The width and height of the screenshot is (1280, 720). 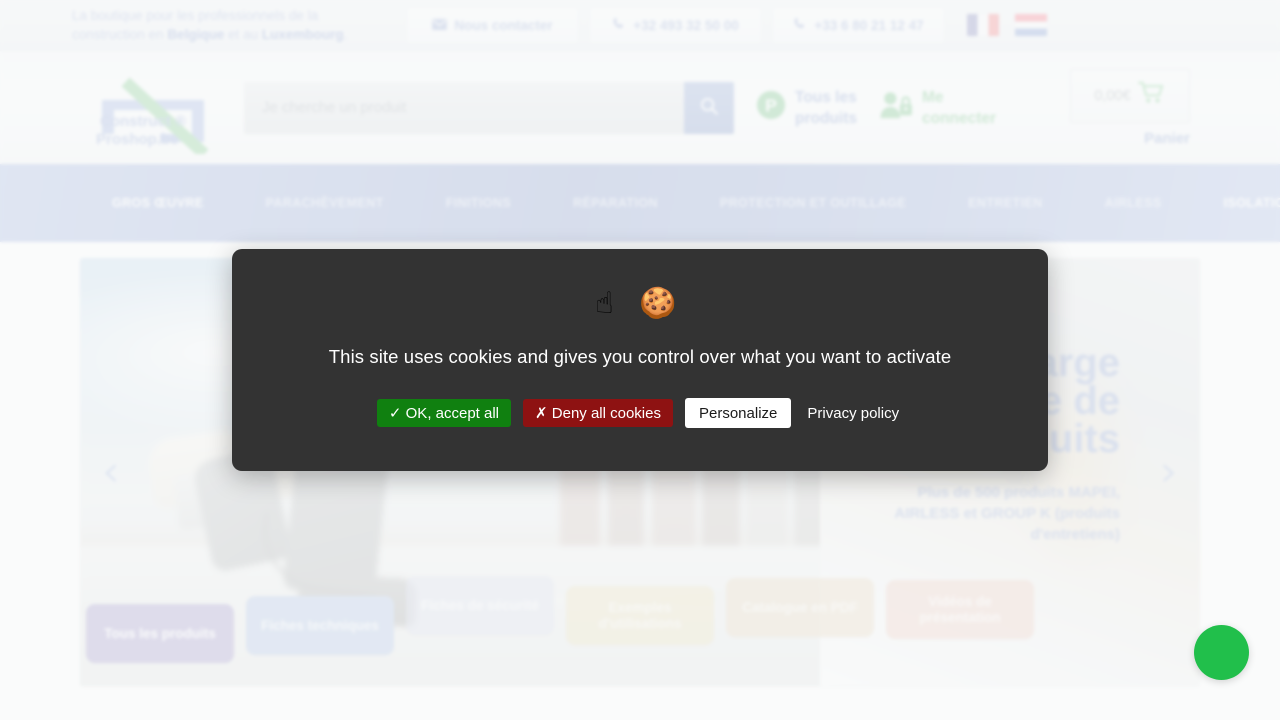 What do you see at coordinates (640, 303) in the screenshot?
I see `cookie-emoji-icons: ☝ 🍪` at bounding box center [640, 303].